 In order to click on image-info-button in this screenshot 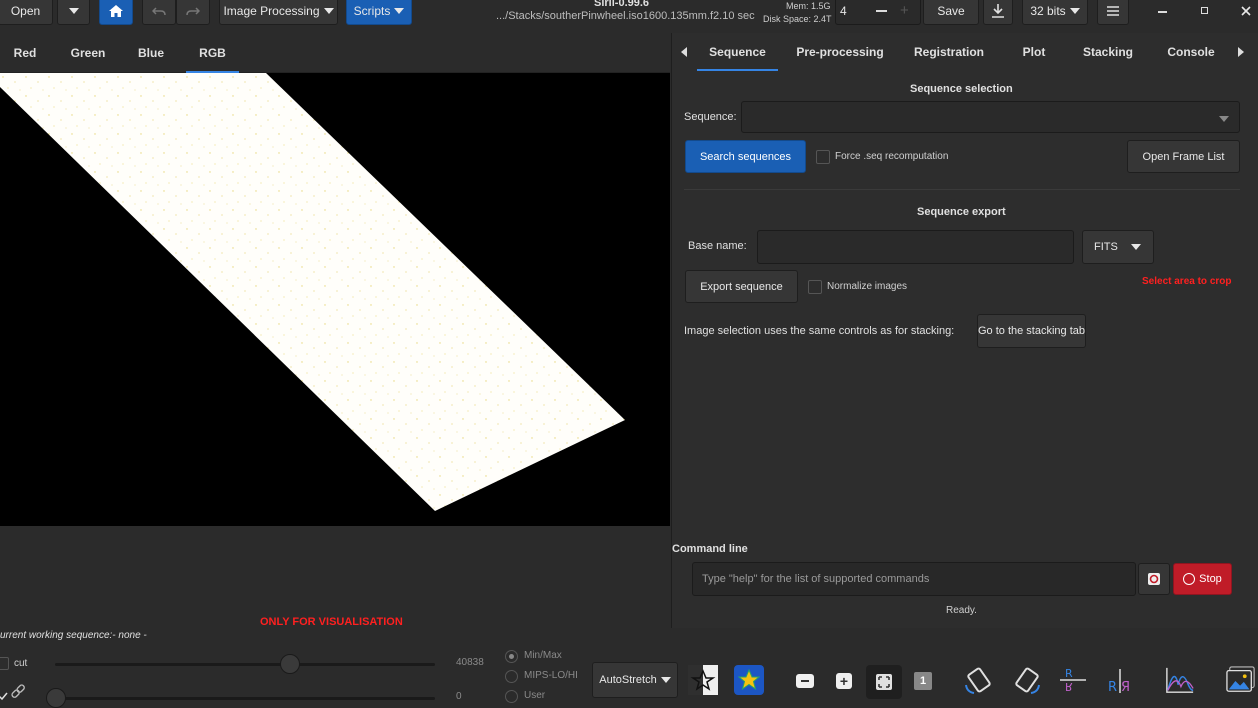, I will do `click(1241, 680)`.